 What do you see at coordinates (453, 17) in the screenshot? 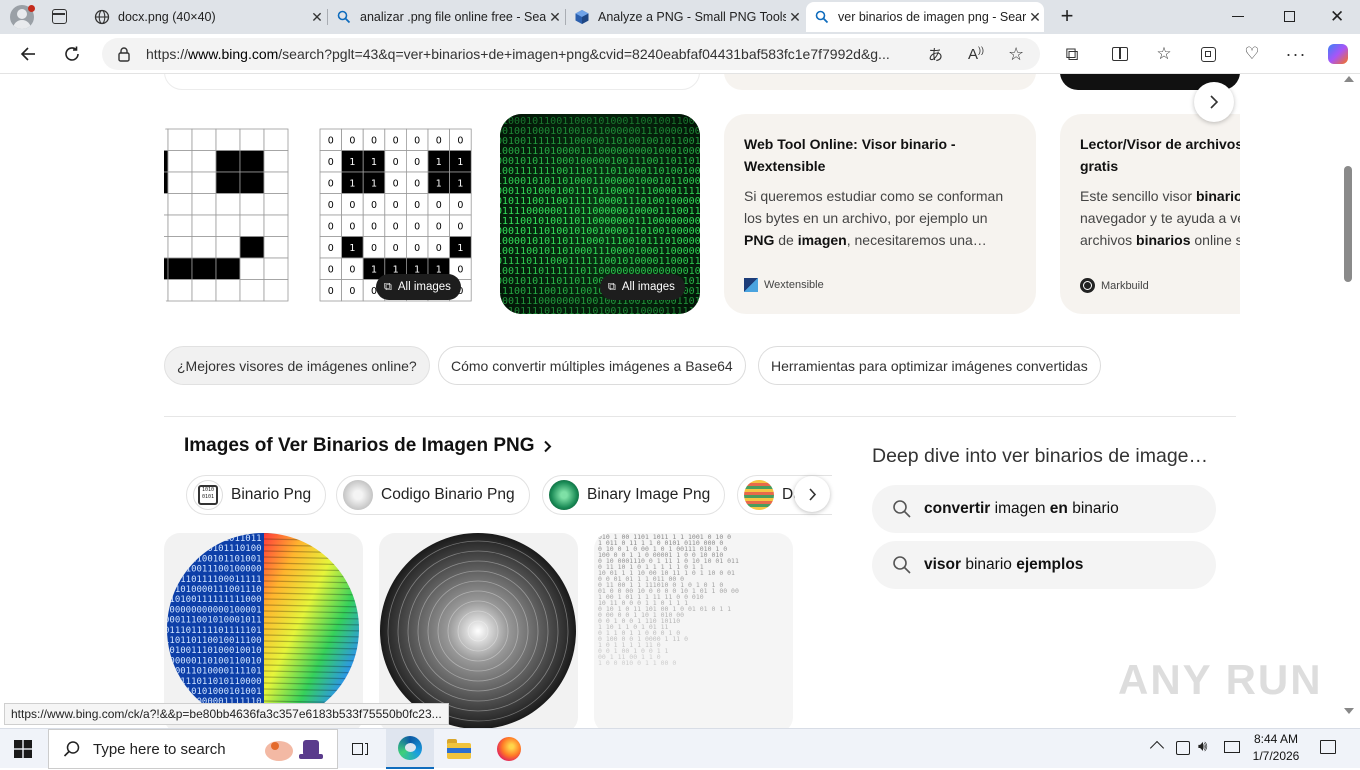
I see `tab-title: analizar .png file online free - Sear` at bounding box center [453, 17].